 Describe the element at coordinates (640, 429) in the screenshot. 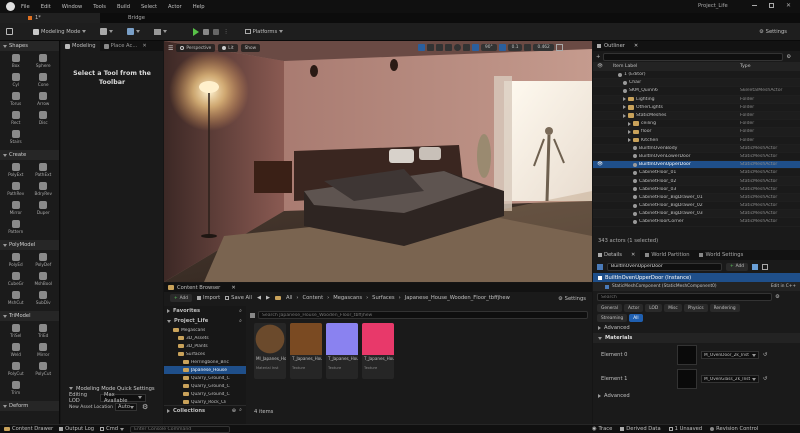

I see `derived-data-button: Derived Data` at that location.